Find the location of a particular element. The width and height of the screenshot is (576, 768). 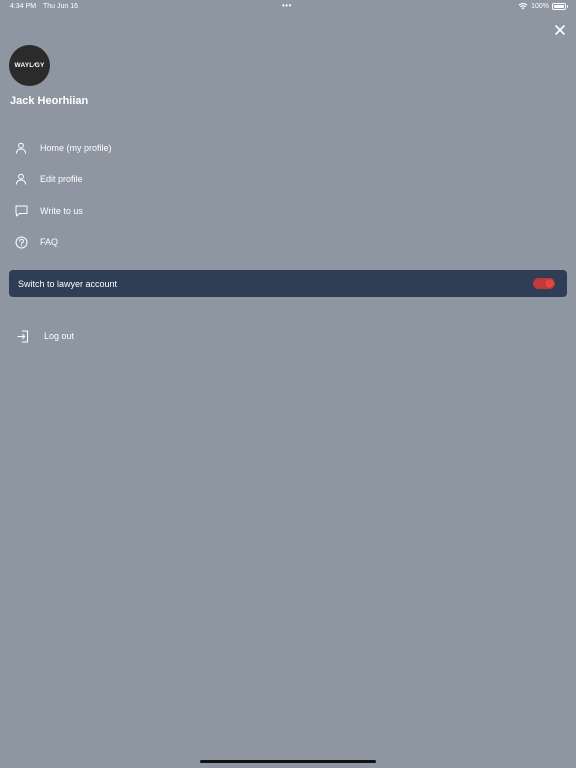

help-circle-icon is located at coordinates (21, 242).